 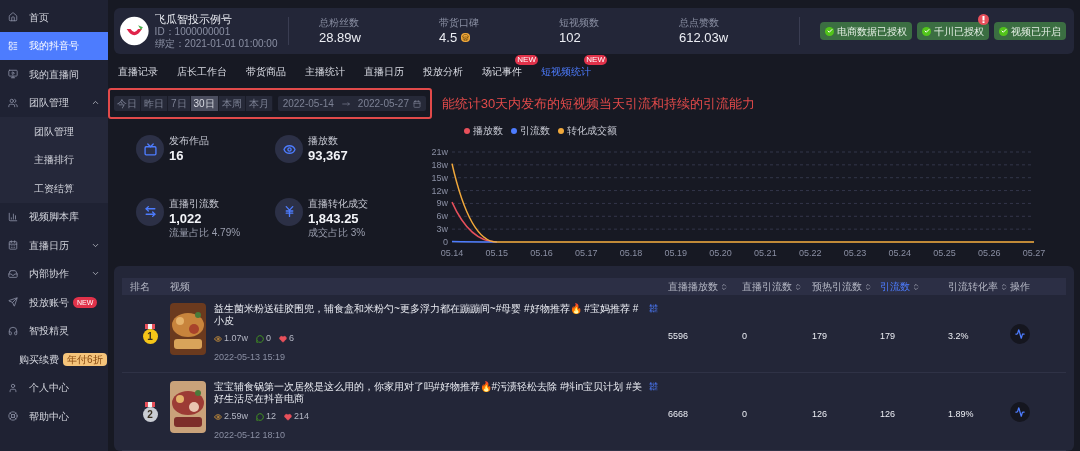 I want to click on y-tick-label: 6w, so click(x=442, y=216).